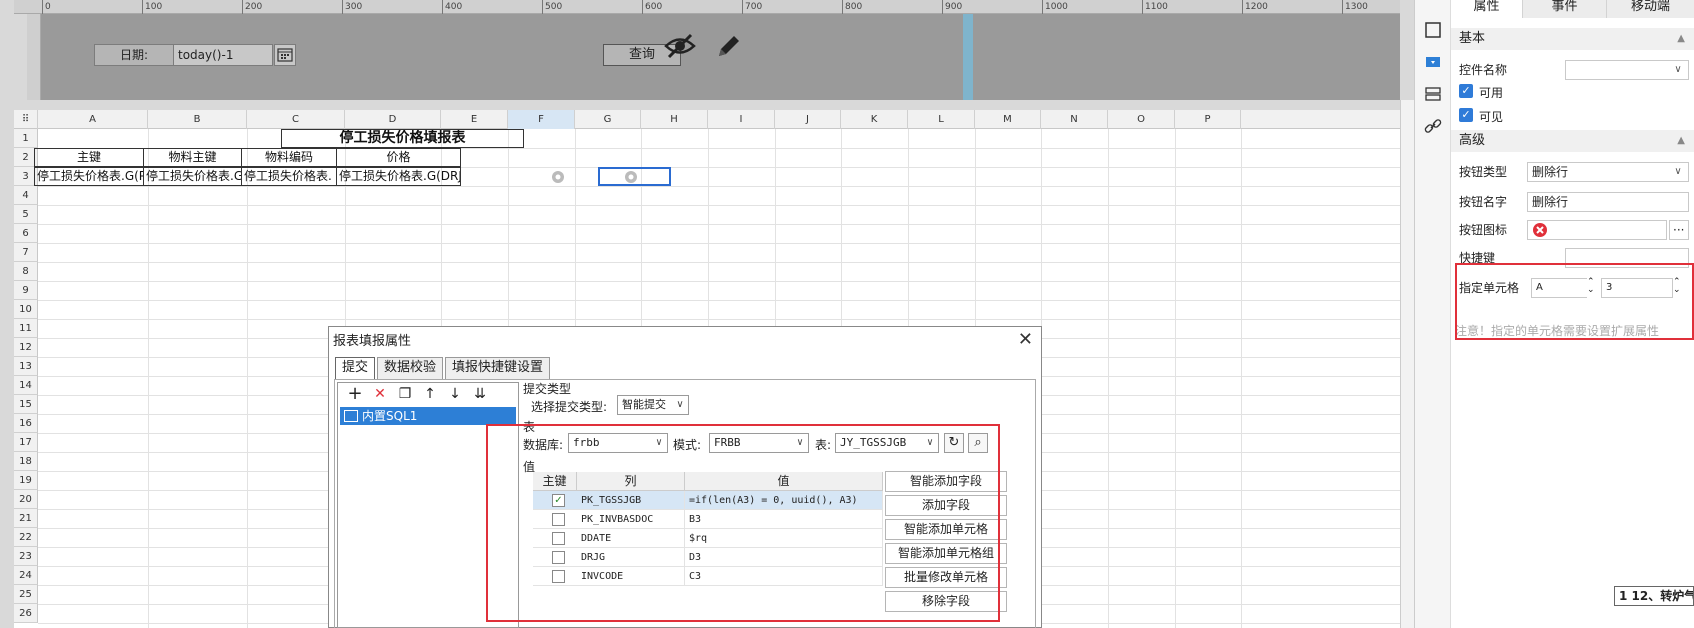  What do you see at coordinates (26, 214) in the screenshot?
I see `row-header-5: 5` at bounding box center [26, 214].